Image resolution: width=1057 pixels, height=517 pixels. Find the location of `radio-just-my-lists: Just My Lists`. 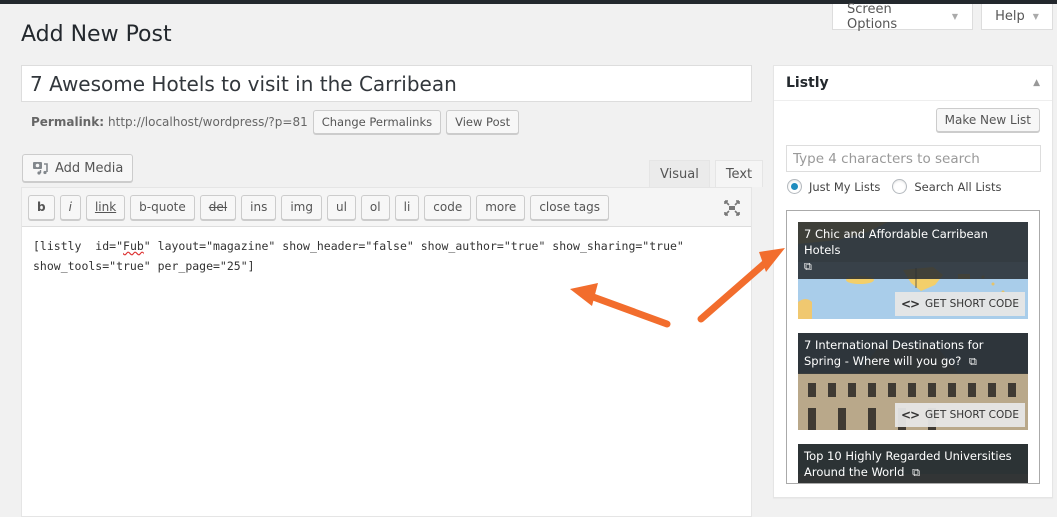

radio-just-my-lists: Just My Lists is located at coordinates (833, 186).